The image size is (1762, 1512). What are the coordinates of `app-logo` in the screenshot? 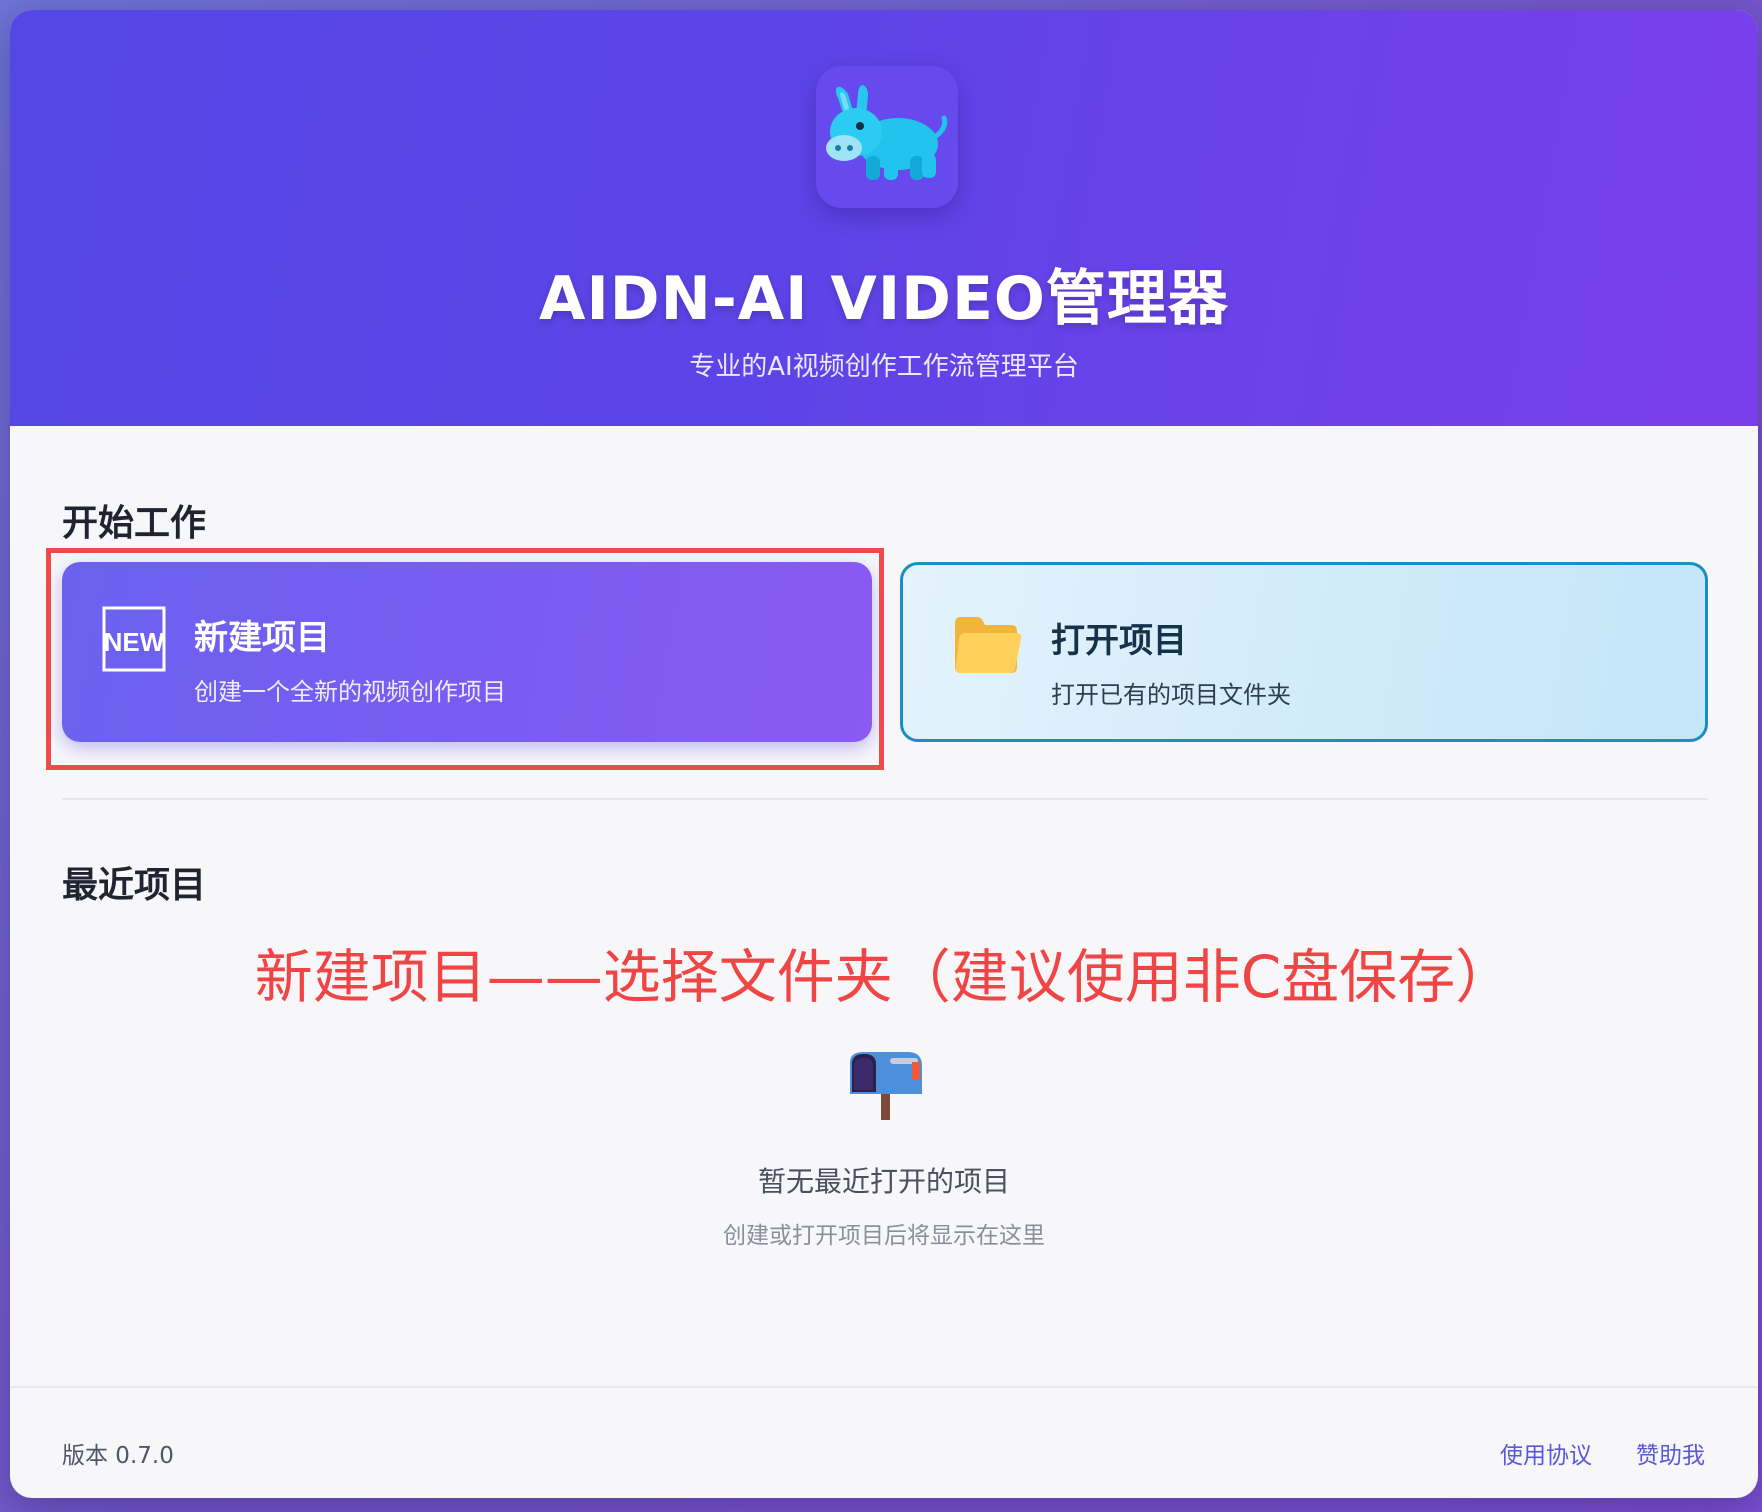 It's located at (887, 137).